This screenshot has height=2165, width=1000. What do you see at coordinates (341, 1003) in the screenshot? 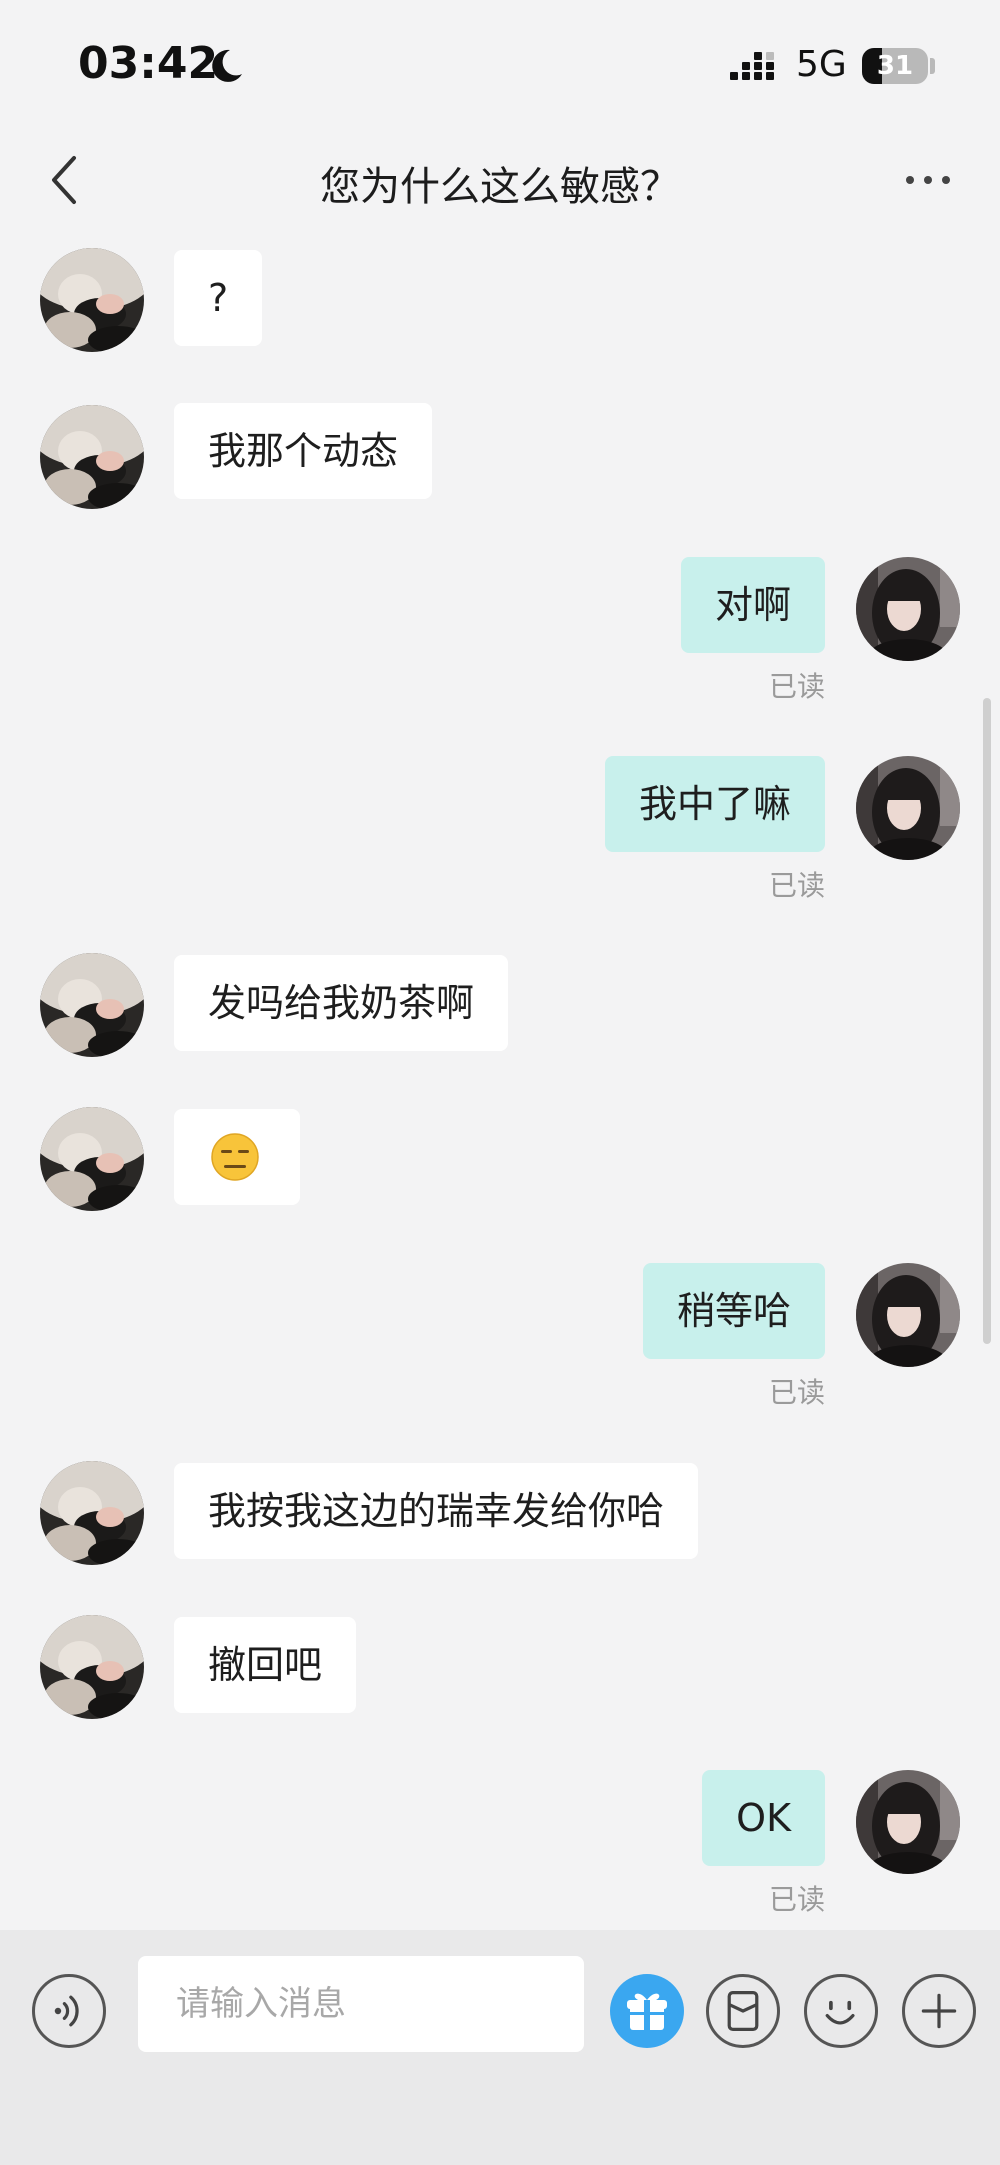
I see `message-bubble: 发吗给我奶茶啊` at bounding box center [341, 1003].